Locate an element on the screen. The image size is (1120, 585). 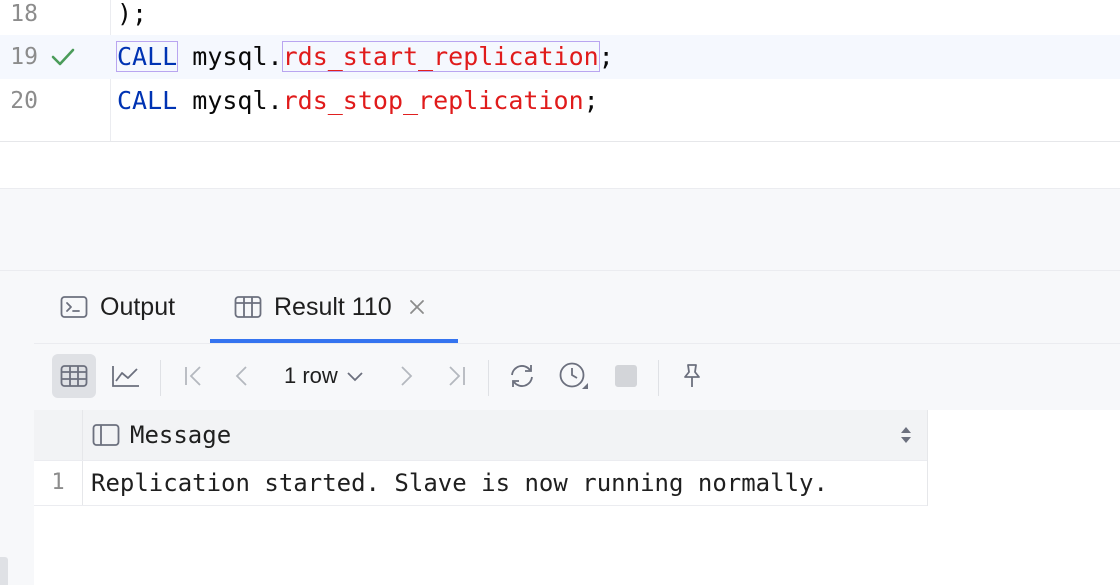
column-icon is located at coordinates (106, 435).